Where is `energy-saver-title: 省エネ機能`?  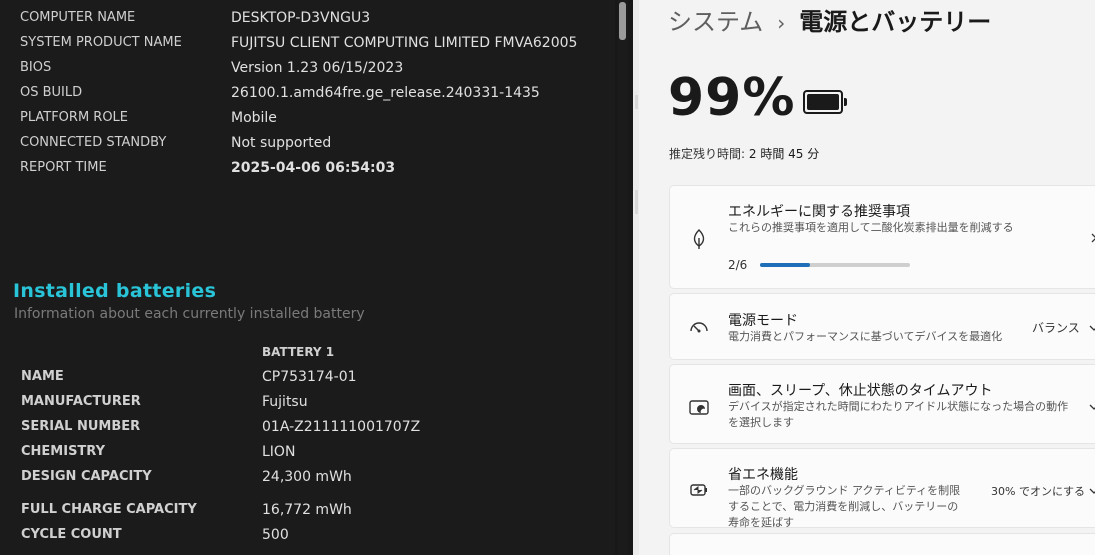
energy-saver-title: 省エネ機能 is located at coordinates (763, 475).